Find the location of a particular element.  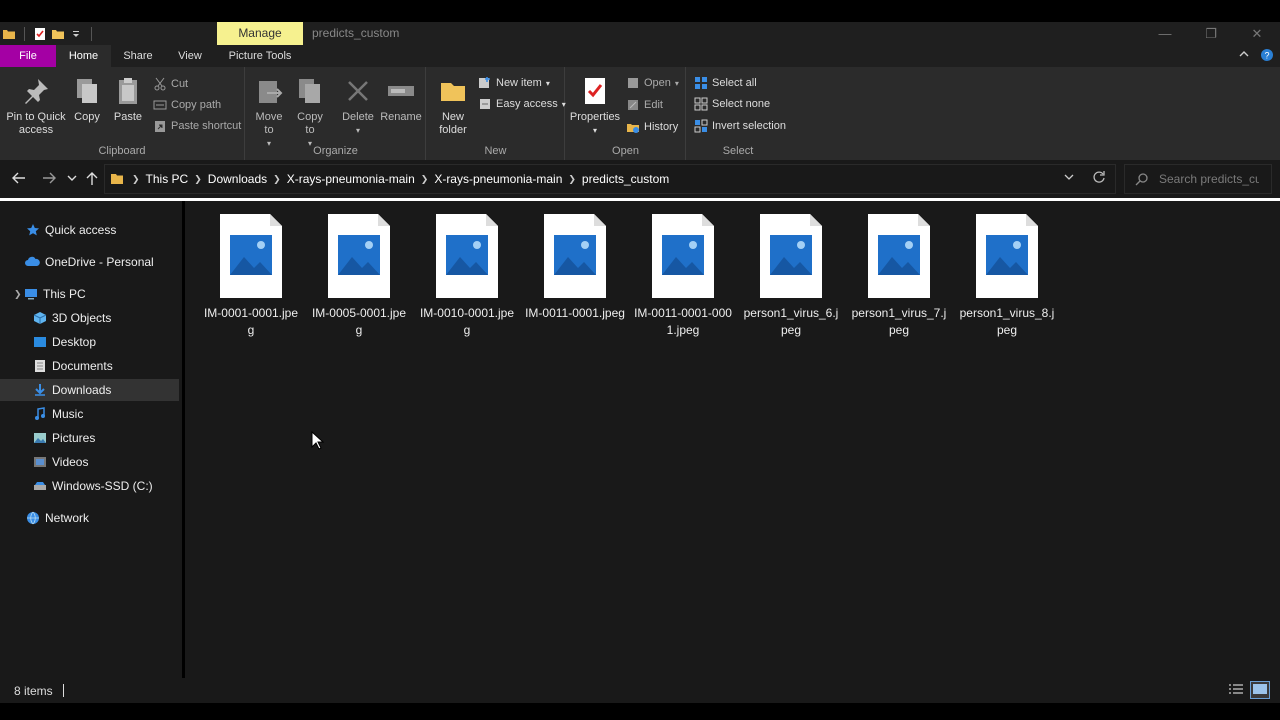

file-item: IM-0005-0001.jpeg is located at coordinates (359, 276).